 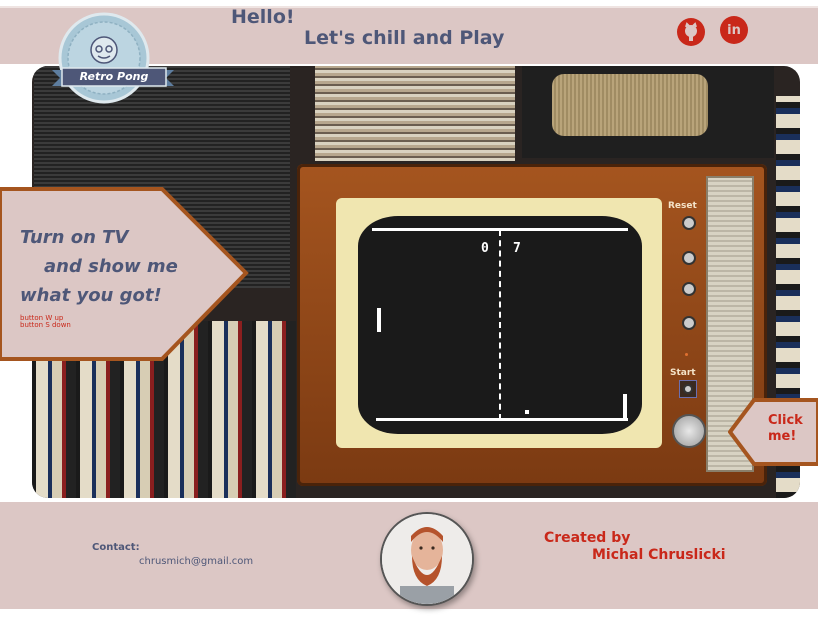 I want to click on callout-line-2: and show me, so click(x=111, y=266).